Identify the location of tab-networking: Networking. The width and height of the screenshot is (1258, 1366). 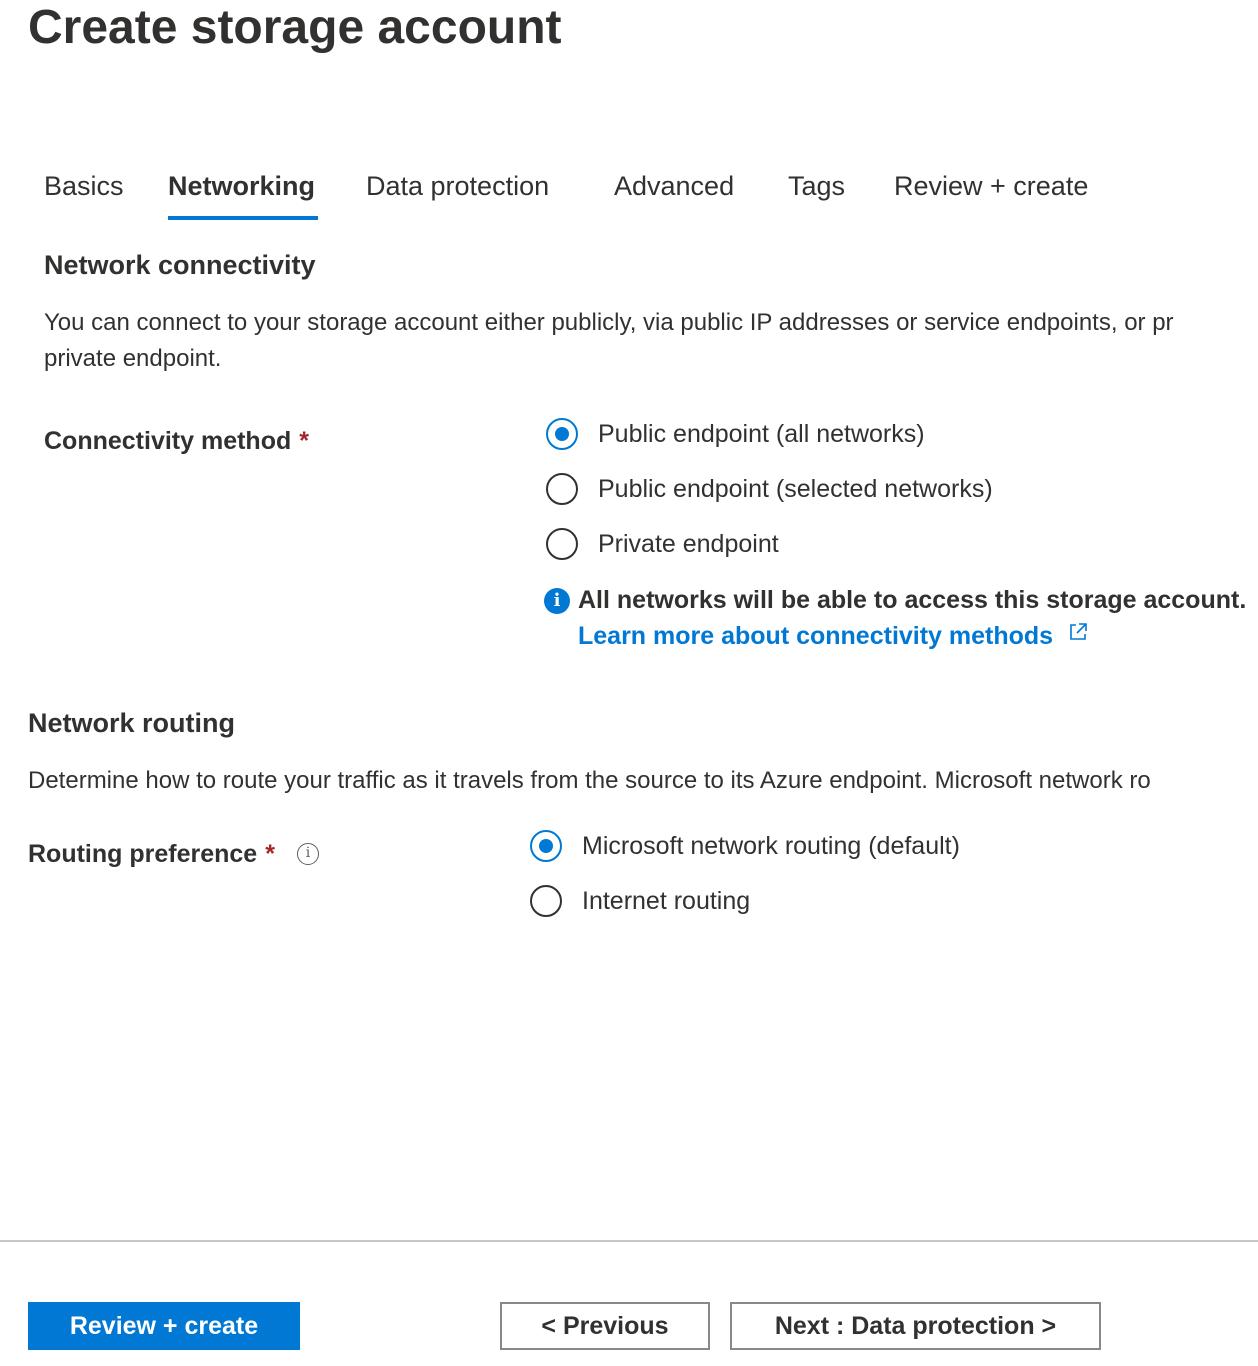
(241, 186).